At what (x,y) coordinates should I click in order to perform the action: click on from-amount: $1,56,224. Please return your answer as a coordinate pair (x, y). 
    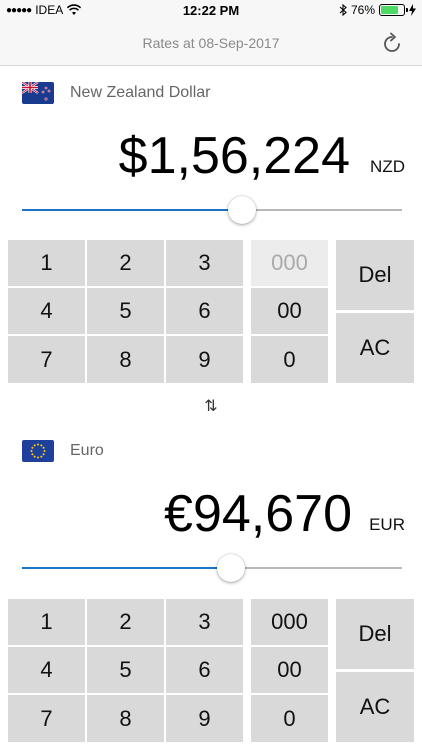
    Looking at the image, I should click on (234, 156).